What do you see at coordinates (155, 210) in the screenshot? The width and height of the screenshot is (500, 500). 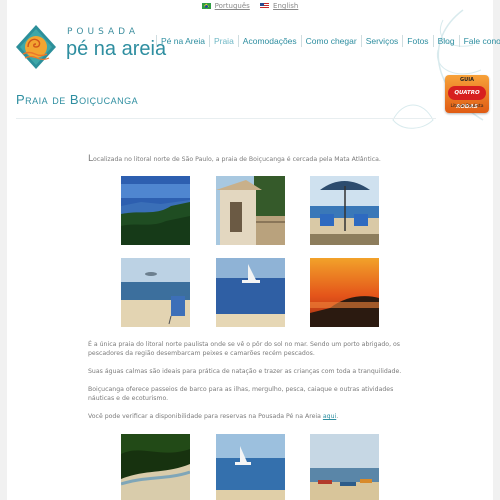 I see `photo-beach-coast` at bounding box center [155, 210].